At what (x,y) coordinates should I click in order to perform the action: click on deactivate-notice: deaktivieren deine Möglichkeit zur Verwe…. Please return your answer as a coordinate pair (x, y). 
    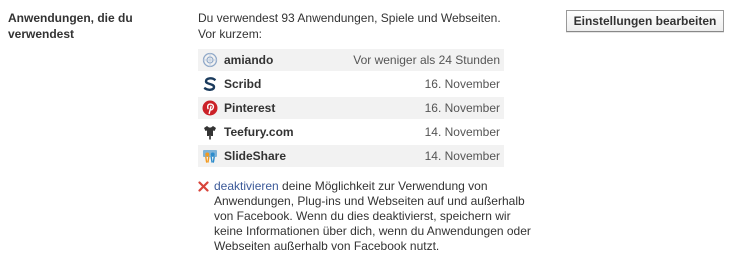
    Looking at the image, I should click on (366, 216).